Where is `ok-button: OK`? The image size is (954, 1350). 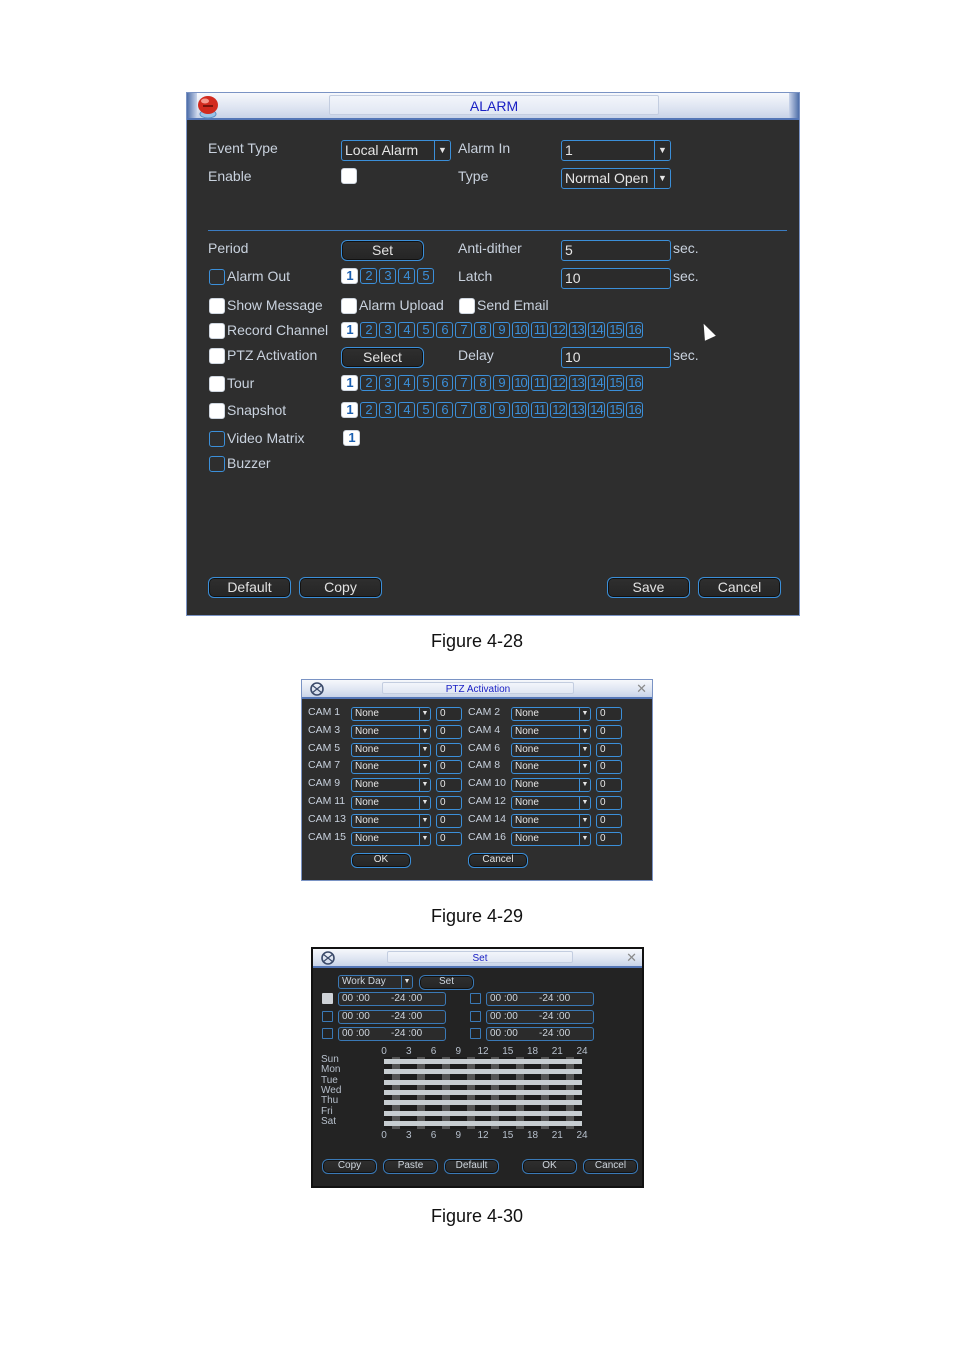 ok-button: OK is located at coordinates (549, 1166).